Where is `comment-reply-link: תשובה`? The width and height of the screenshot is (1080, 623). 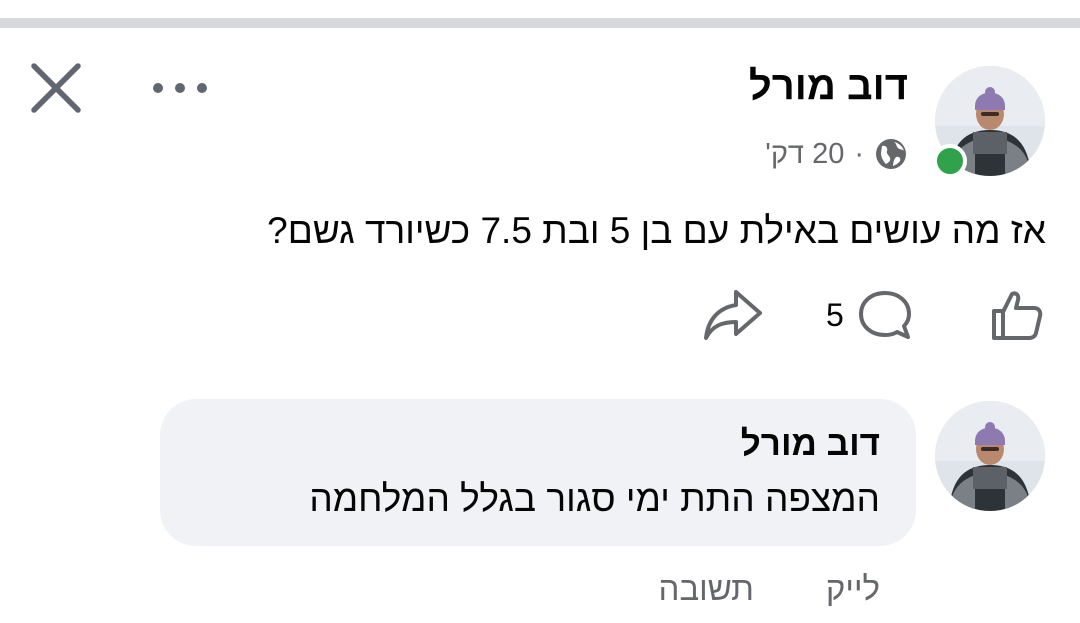
comment-reply-link: תשובה is located at coordinates (706, 589).